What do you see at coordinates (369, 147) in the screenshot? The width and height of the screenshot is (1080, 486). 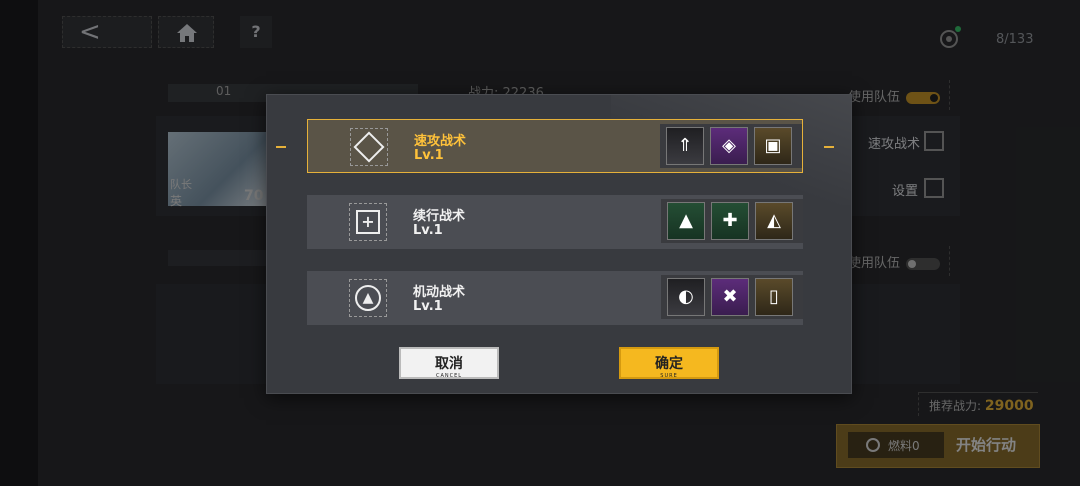 I see `speed-tactic-icon` at bounding box center [369, 147].